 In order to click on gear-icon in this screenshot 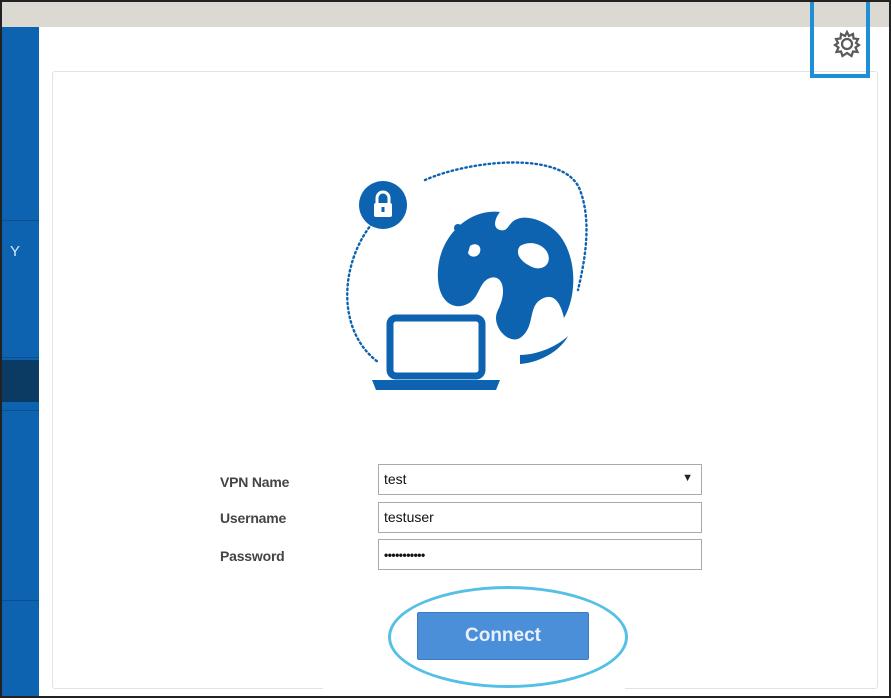, I will do `click(847, 44)`.